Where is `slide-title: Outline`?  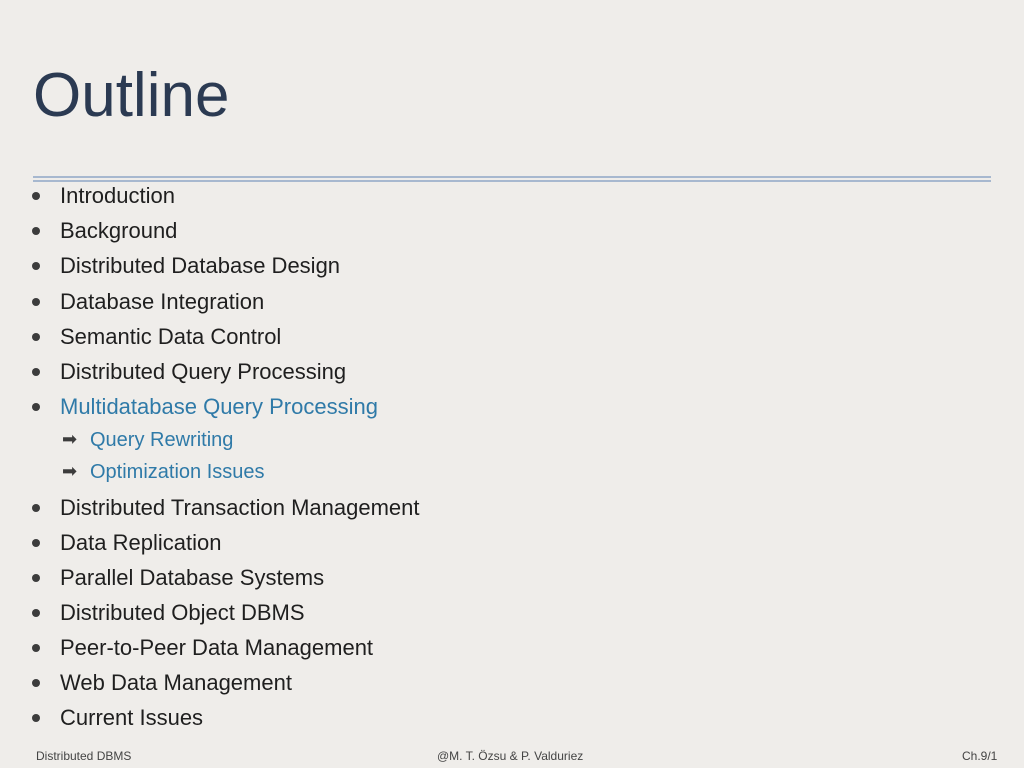 slide-title: Outline is located at coordinates (131, 95).